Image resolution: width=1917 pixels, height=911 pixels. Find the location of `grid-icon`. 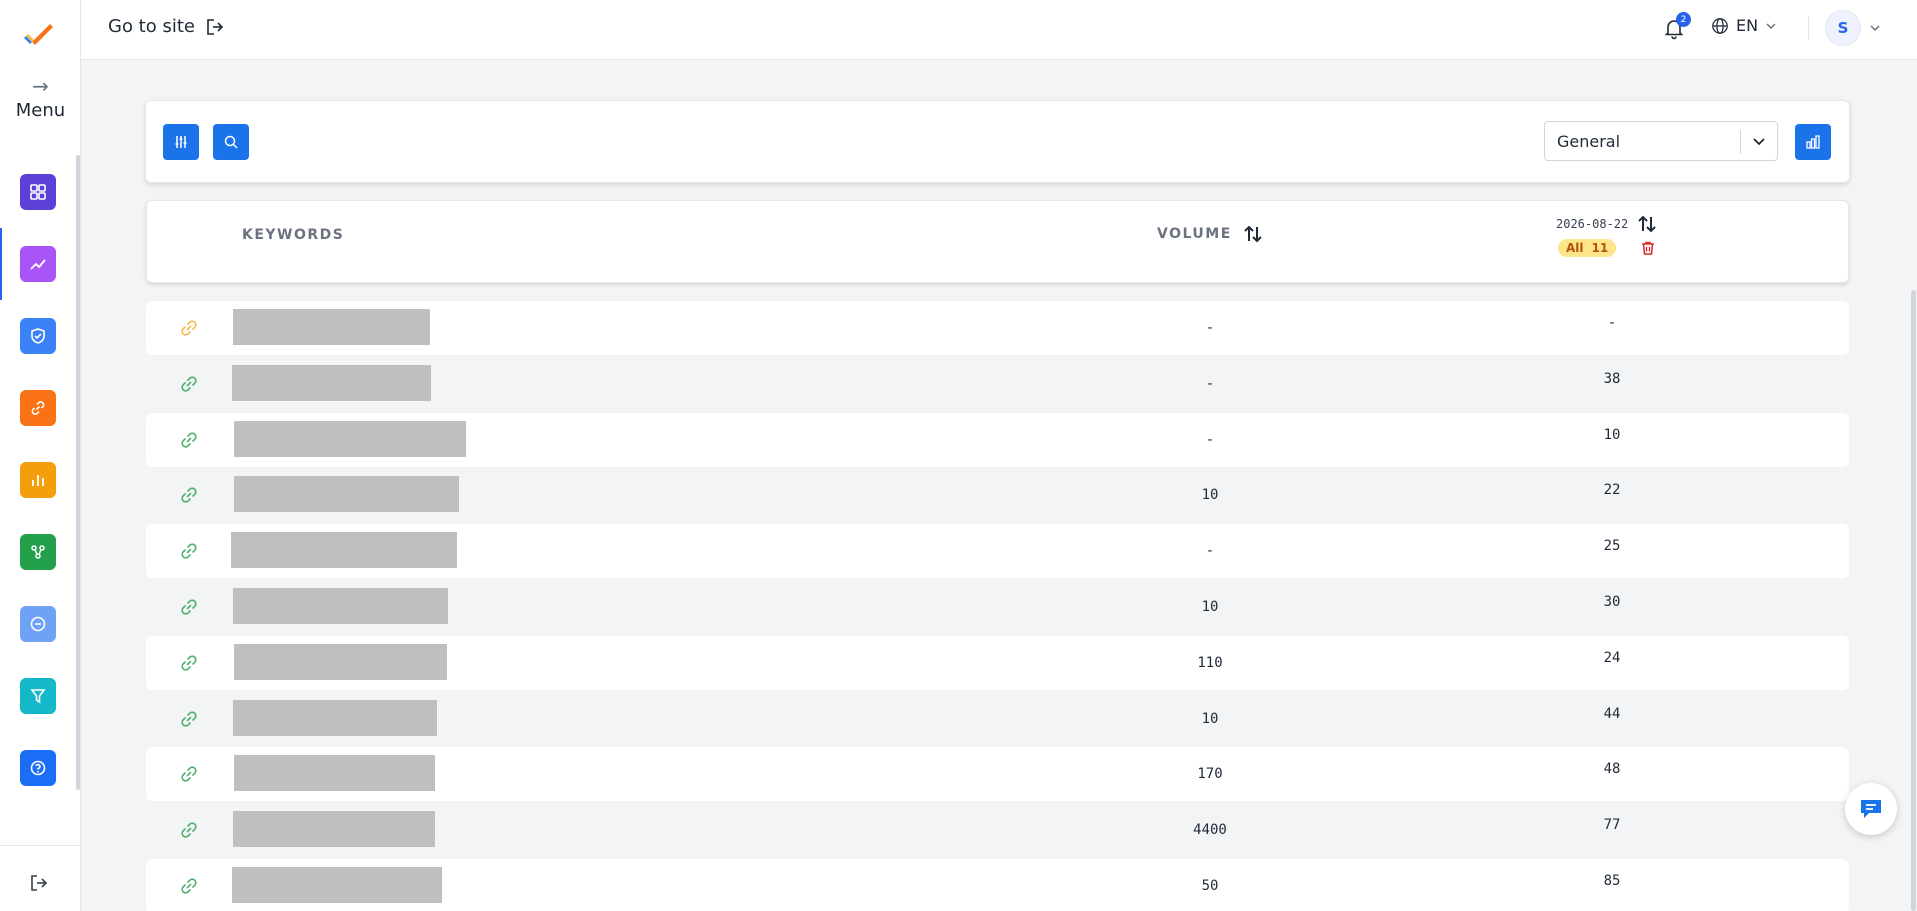

grid-icon is located at coordinates (38, 192).